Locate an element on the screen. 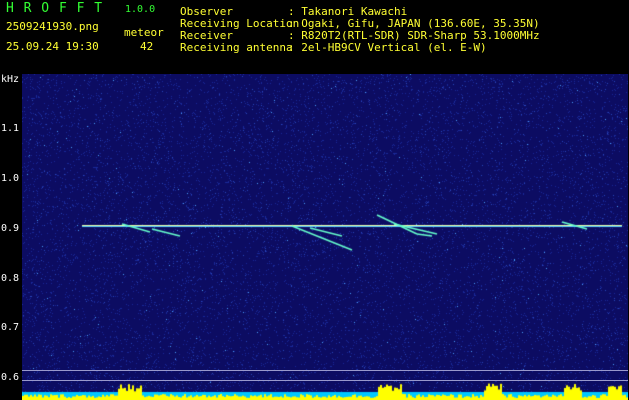 This screenshot has height=400, width=629. datetime: 25.09.24 19:30 is located at coordinates (52, 46).